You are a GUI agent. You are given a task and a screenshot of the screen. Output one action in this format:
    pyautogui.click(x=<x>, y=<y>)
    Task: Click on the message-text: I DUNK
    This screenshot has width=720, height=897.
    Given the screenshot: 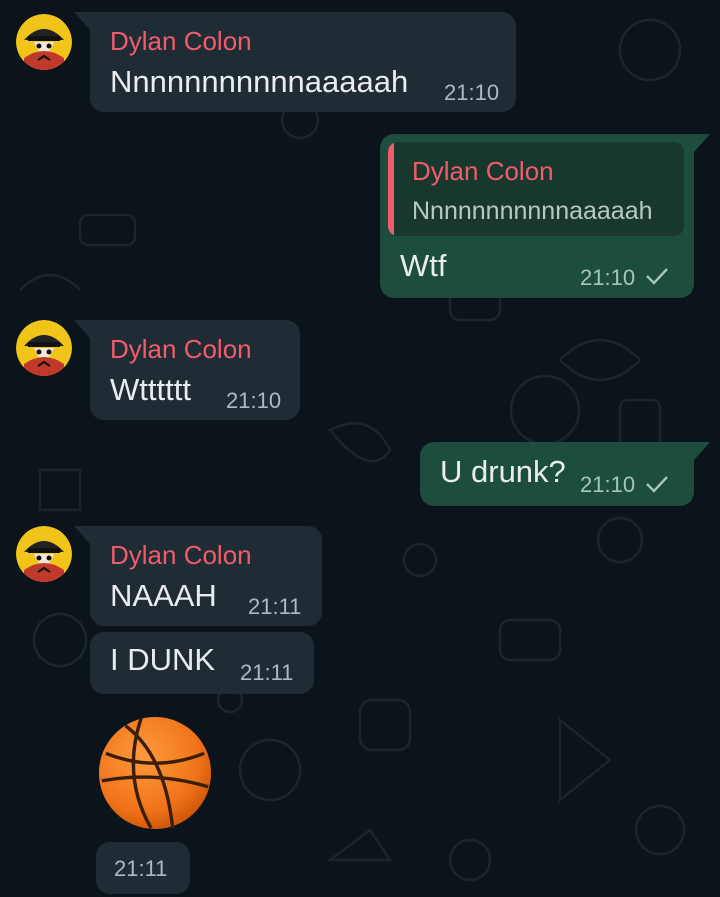 What is the action you would take?
    pyautogui.click(x=163, y=659)
    